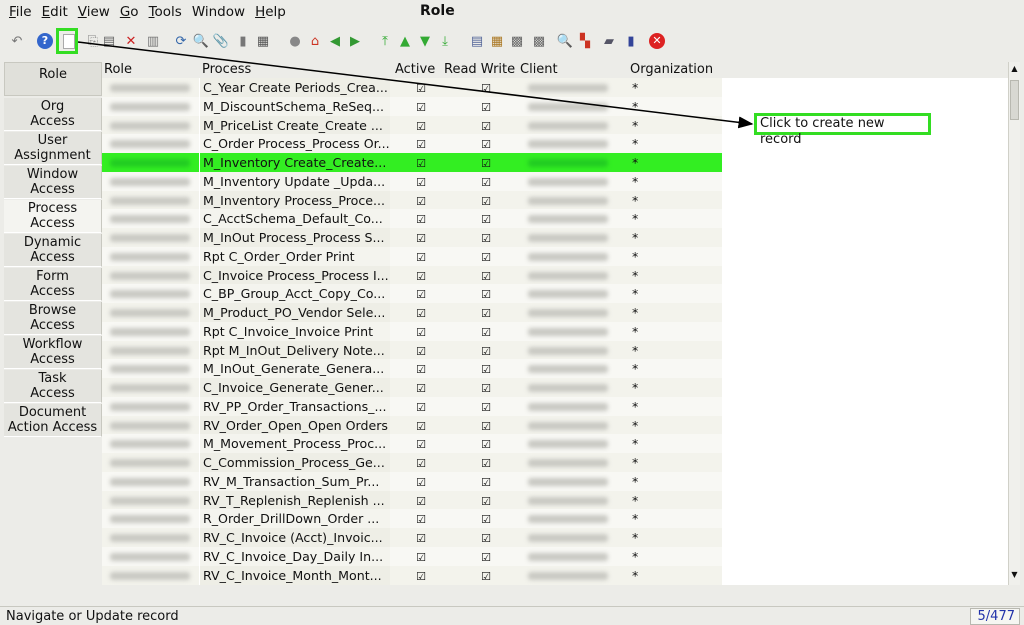 The width and height of the screenshot is (1024, 625). I want to click on chat-icon: ▮, so click(243, 41).